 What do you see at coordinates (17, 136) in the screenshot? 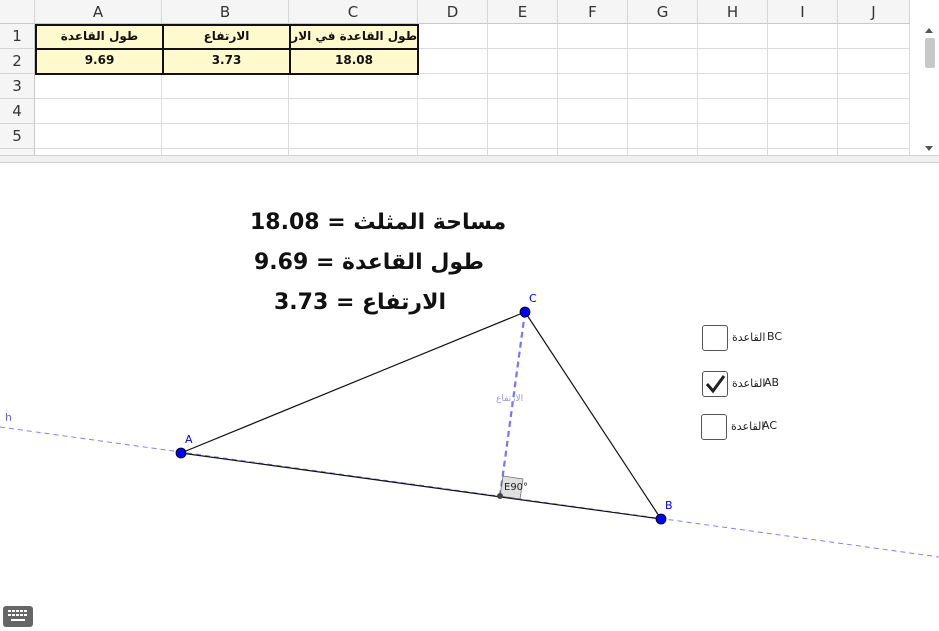
I see `row-header-5: 5` at bounding box center [17, 136].